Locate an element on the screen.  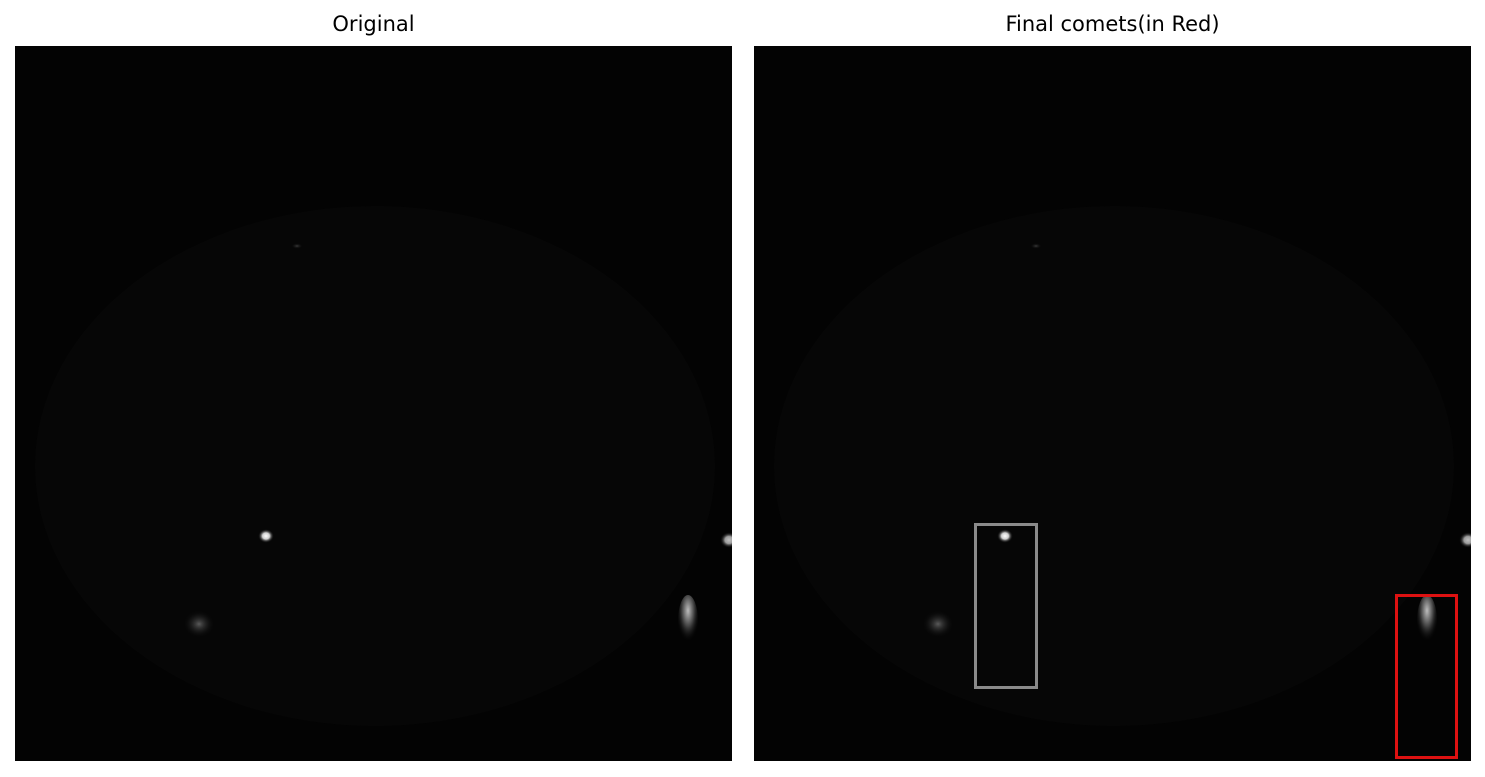
panel-title-final-comets: Final comets(in Red) is located at coordinates (1112, 24).